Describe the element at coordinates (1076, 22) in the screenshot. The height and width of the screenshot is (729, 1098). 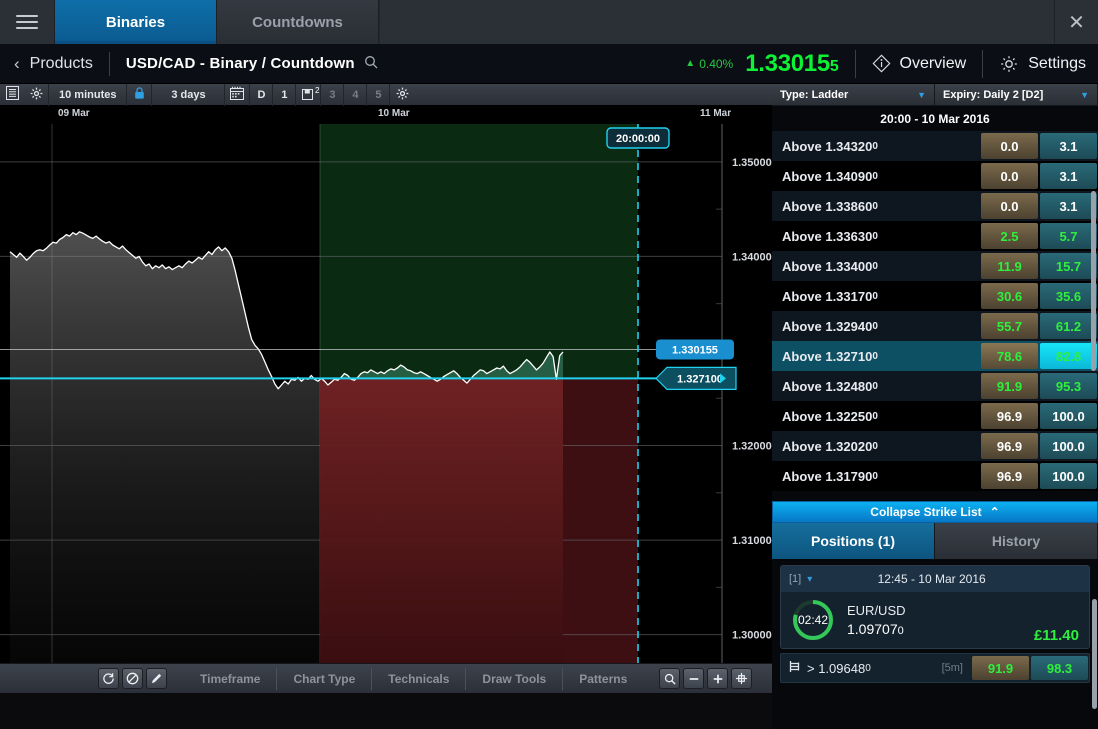
I see `close-button: ✕` at that location.